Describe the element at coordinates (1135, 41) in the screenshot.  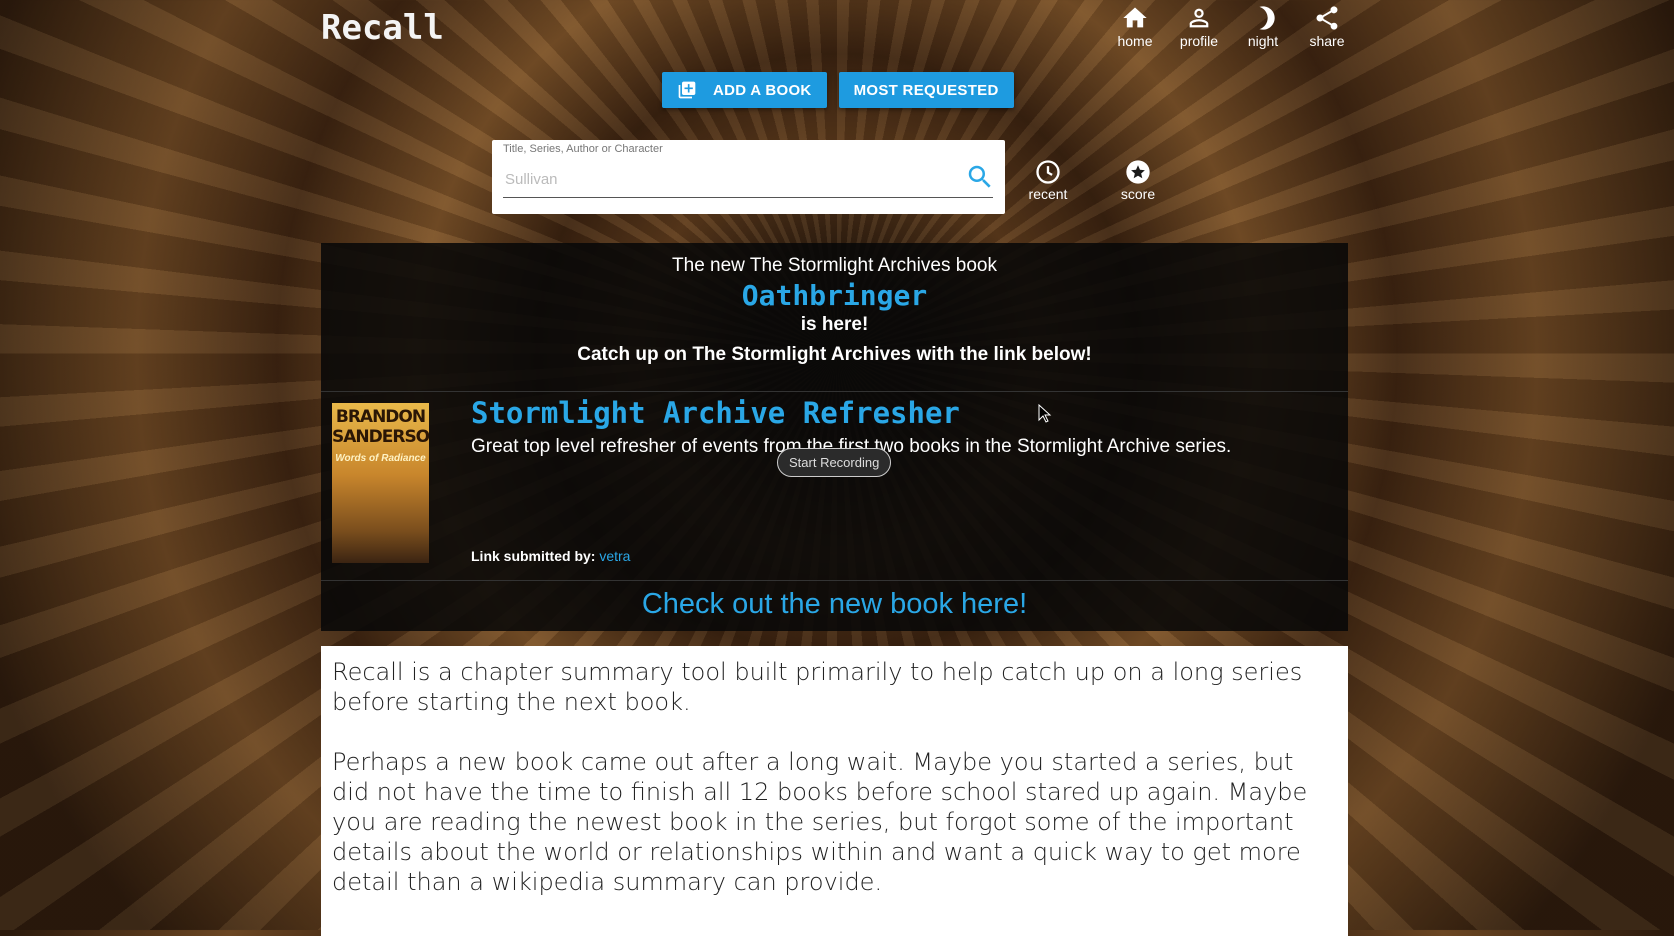
I see `nav-label: home` at that location.